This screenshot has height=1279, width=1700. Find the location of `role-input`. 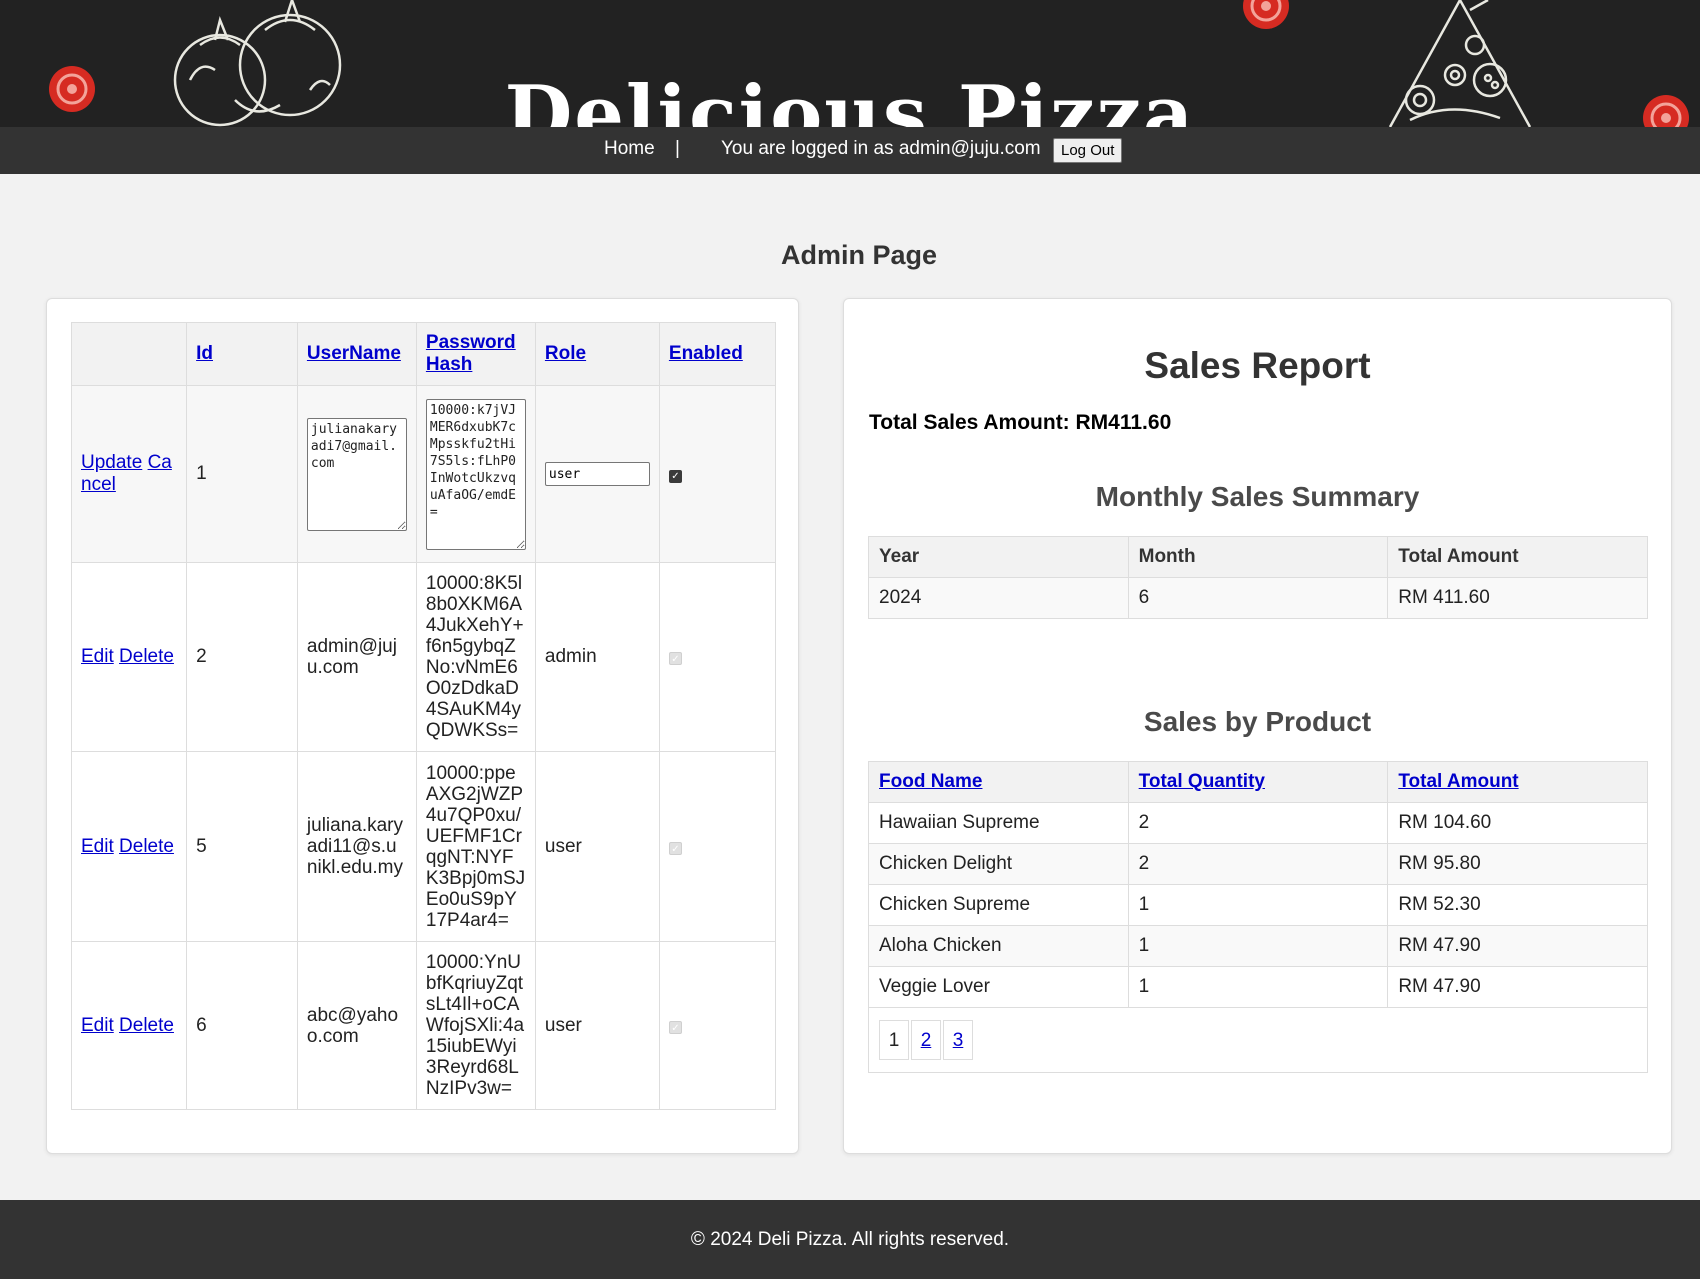

role-input is located at coordinates (597, 474).